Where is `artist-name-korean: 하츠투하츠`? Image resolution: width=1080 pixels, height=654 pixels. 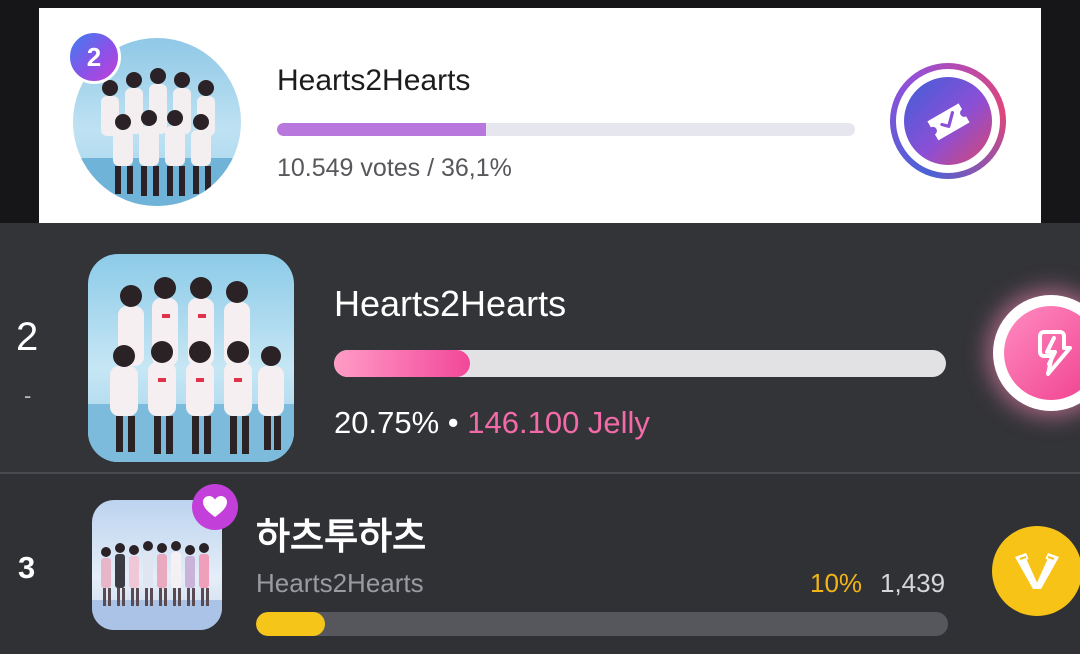 artist-name-korean: 하츠투하츠 is located at coordinates (341, 536).